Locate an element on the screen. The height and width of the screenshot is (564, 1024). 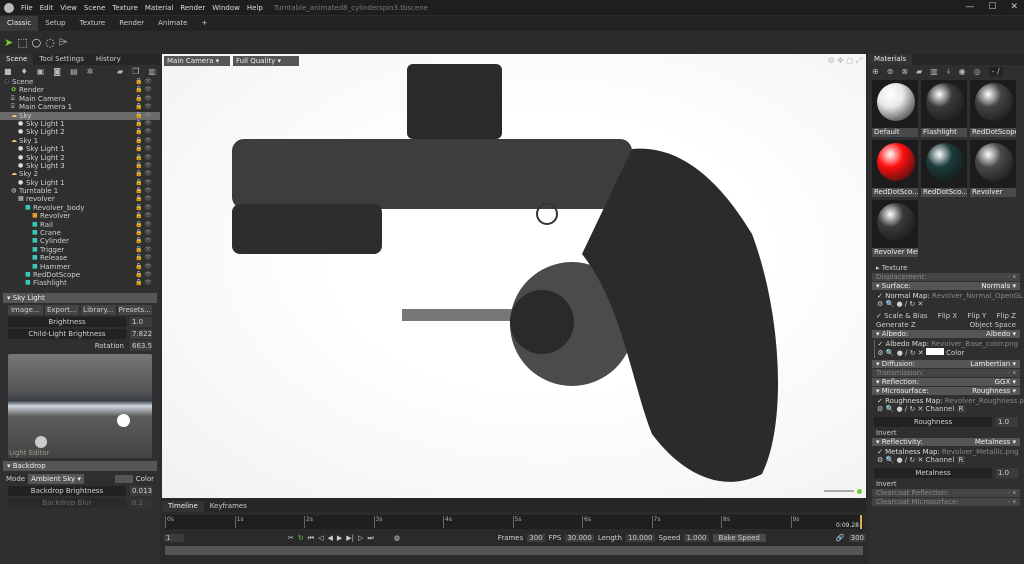
invert-checkbox: Invert is located at coordinates (946, 483).